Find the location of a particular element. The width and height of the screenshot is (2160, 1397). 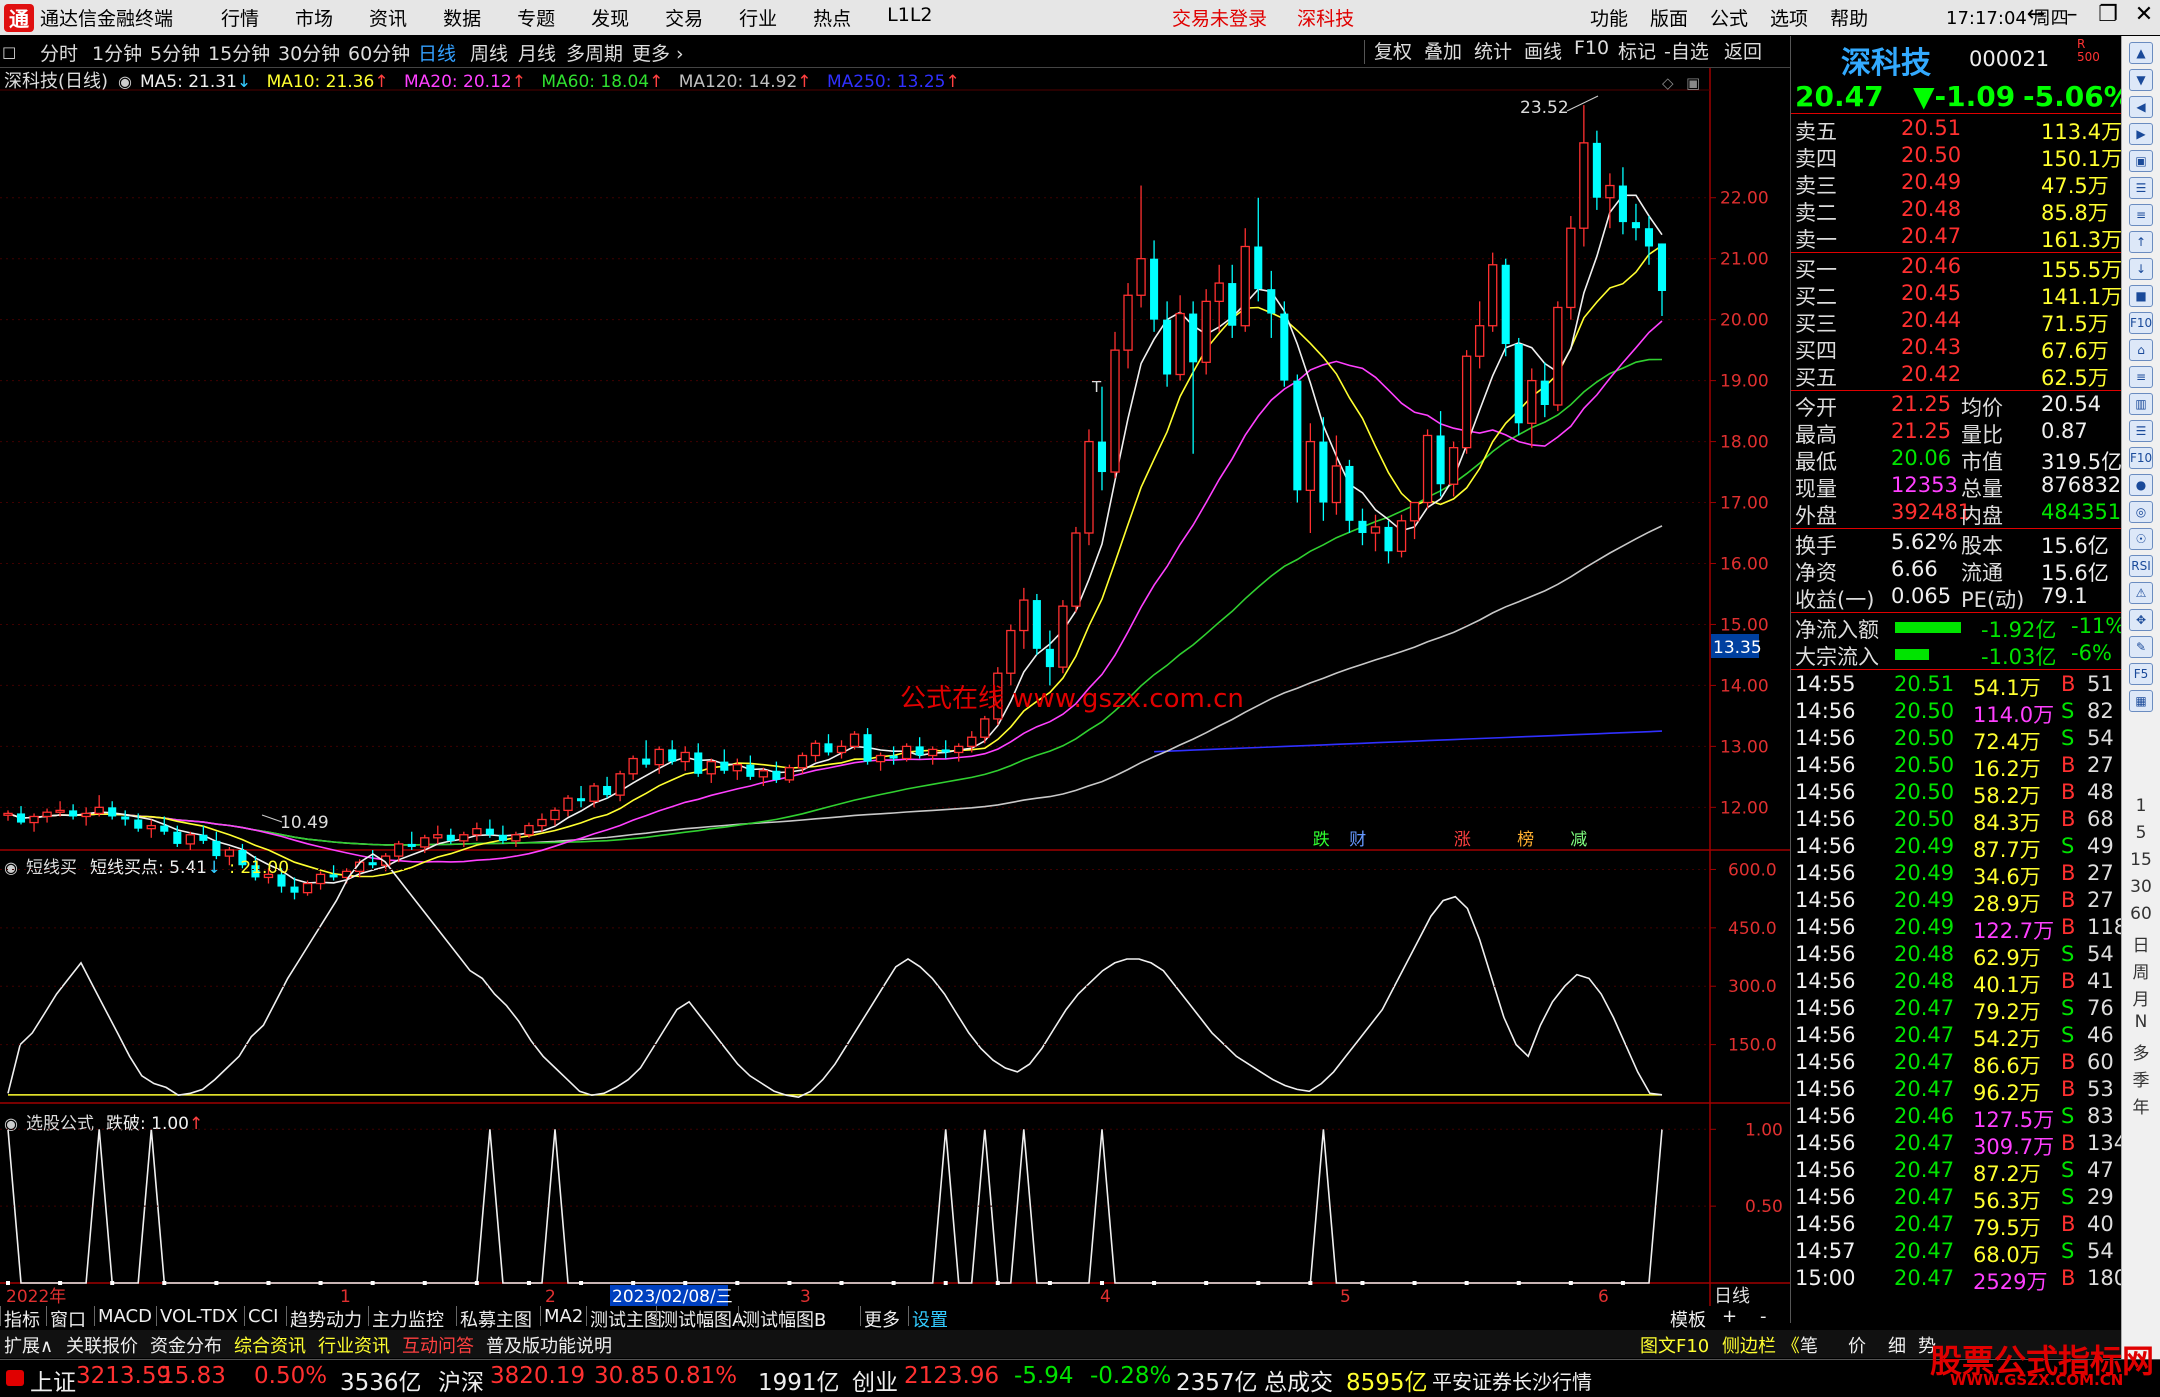

right-tab: 图文F10 is located at coordinates (1674, 1345).